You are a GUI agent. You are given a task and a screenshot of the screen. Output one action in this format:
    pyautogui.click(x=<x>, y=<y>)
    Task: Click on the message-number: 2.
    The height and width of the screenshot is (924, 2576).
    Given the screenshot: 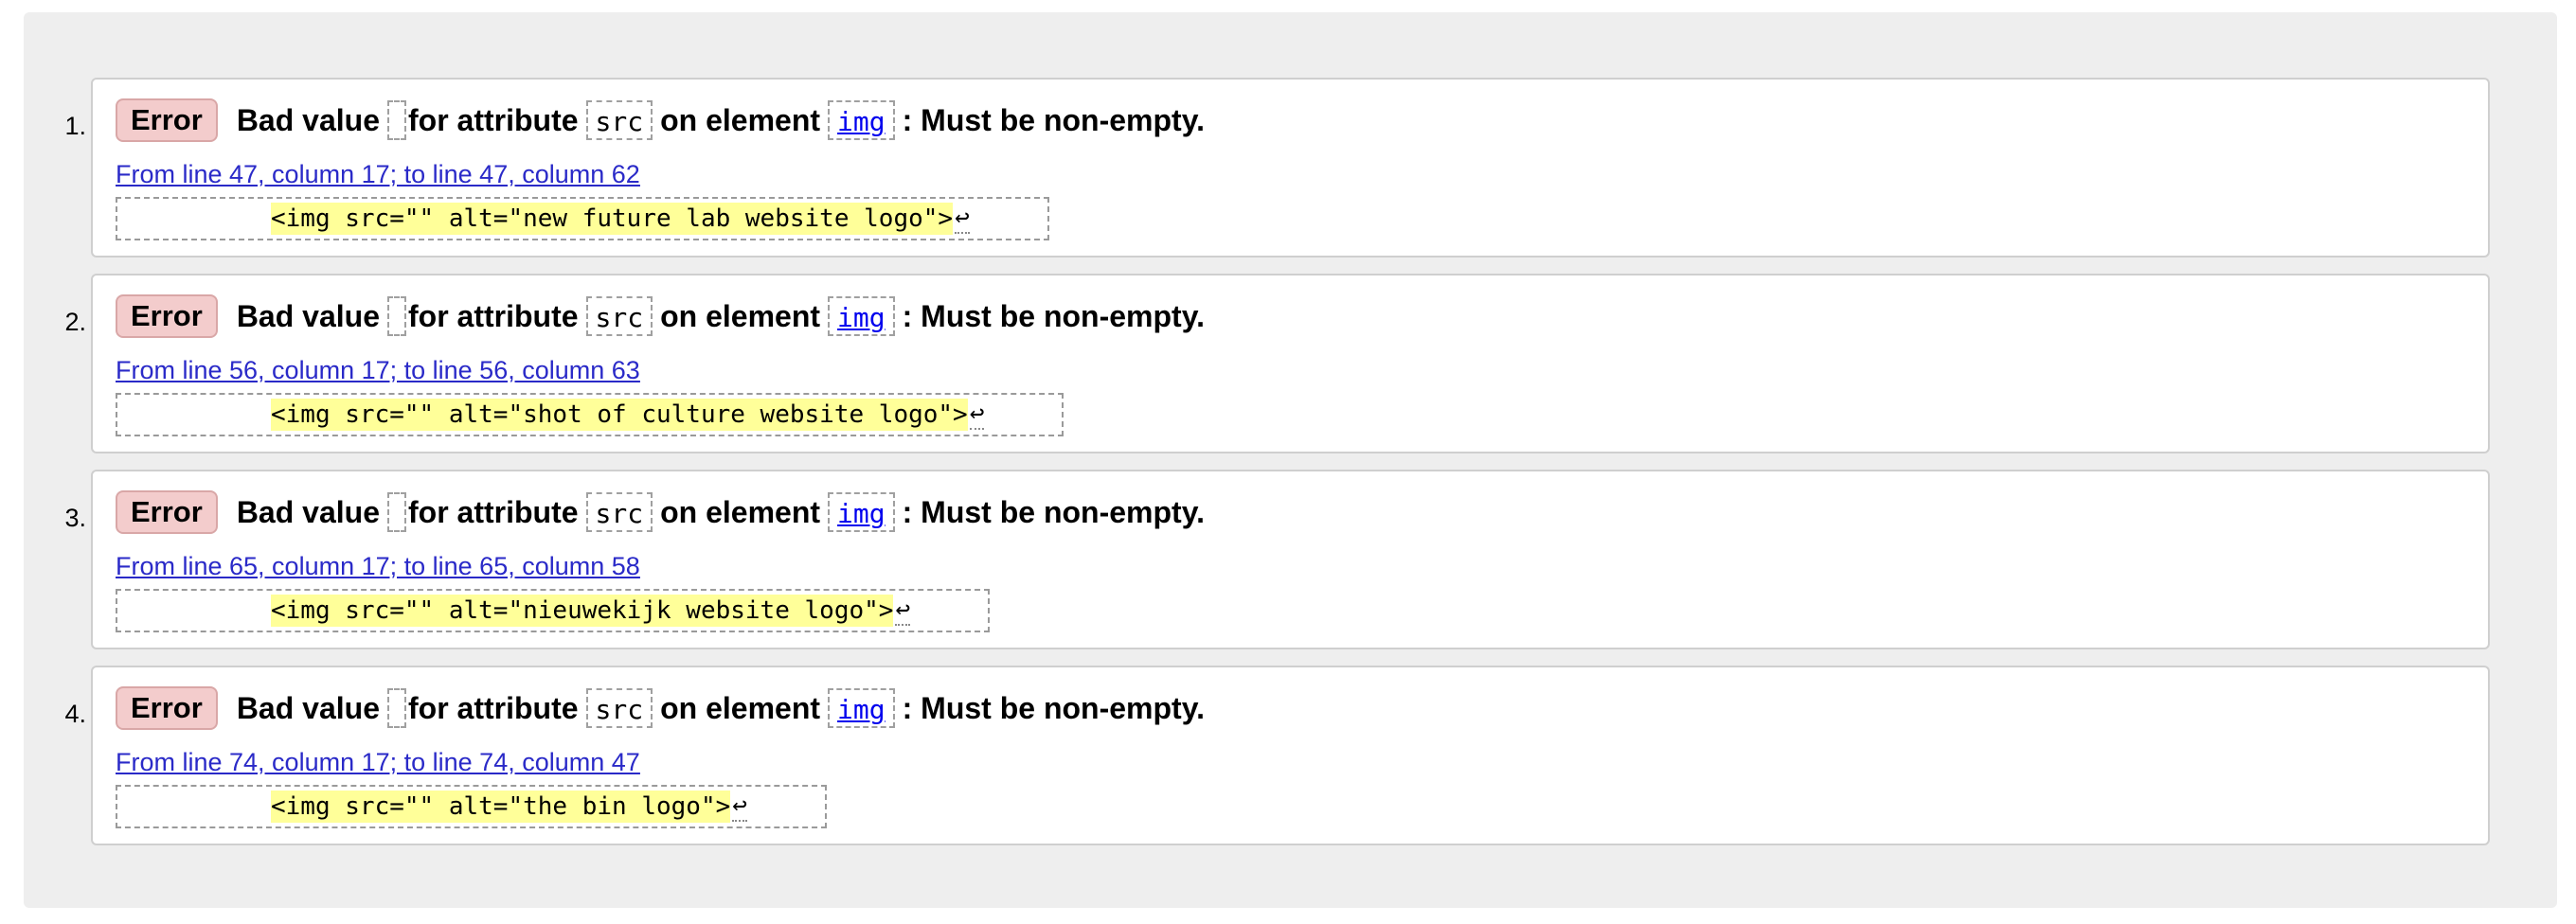 What is the action you would take?
    pyautogui.click(x=75, y=322)
    